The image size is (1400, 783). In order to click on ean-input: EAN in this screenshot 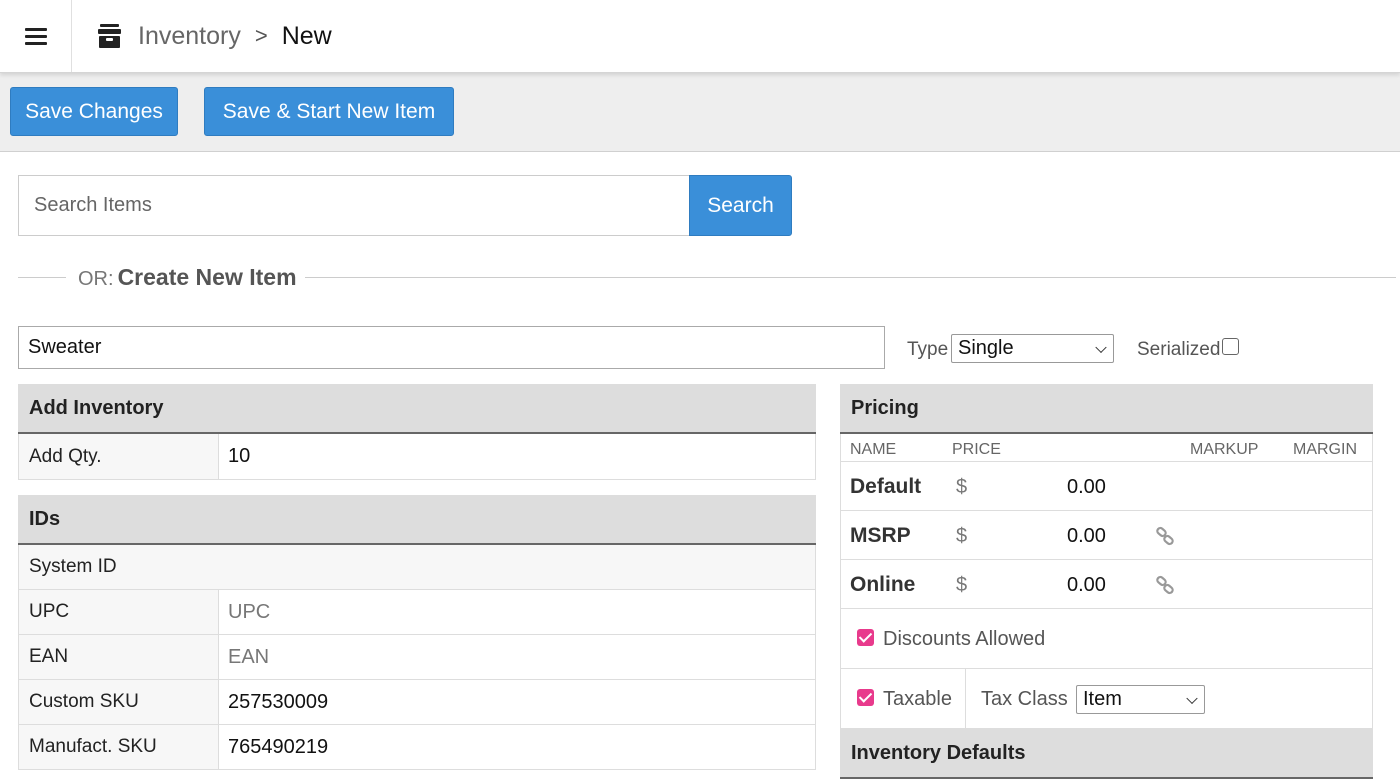, I will do `click(517, 657)`.